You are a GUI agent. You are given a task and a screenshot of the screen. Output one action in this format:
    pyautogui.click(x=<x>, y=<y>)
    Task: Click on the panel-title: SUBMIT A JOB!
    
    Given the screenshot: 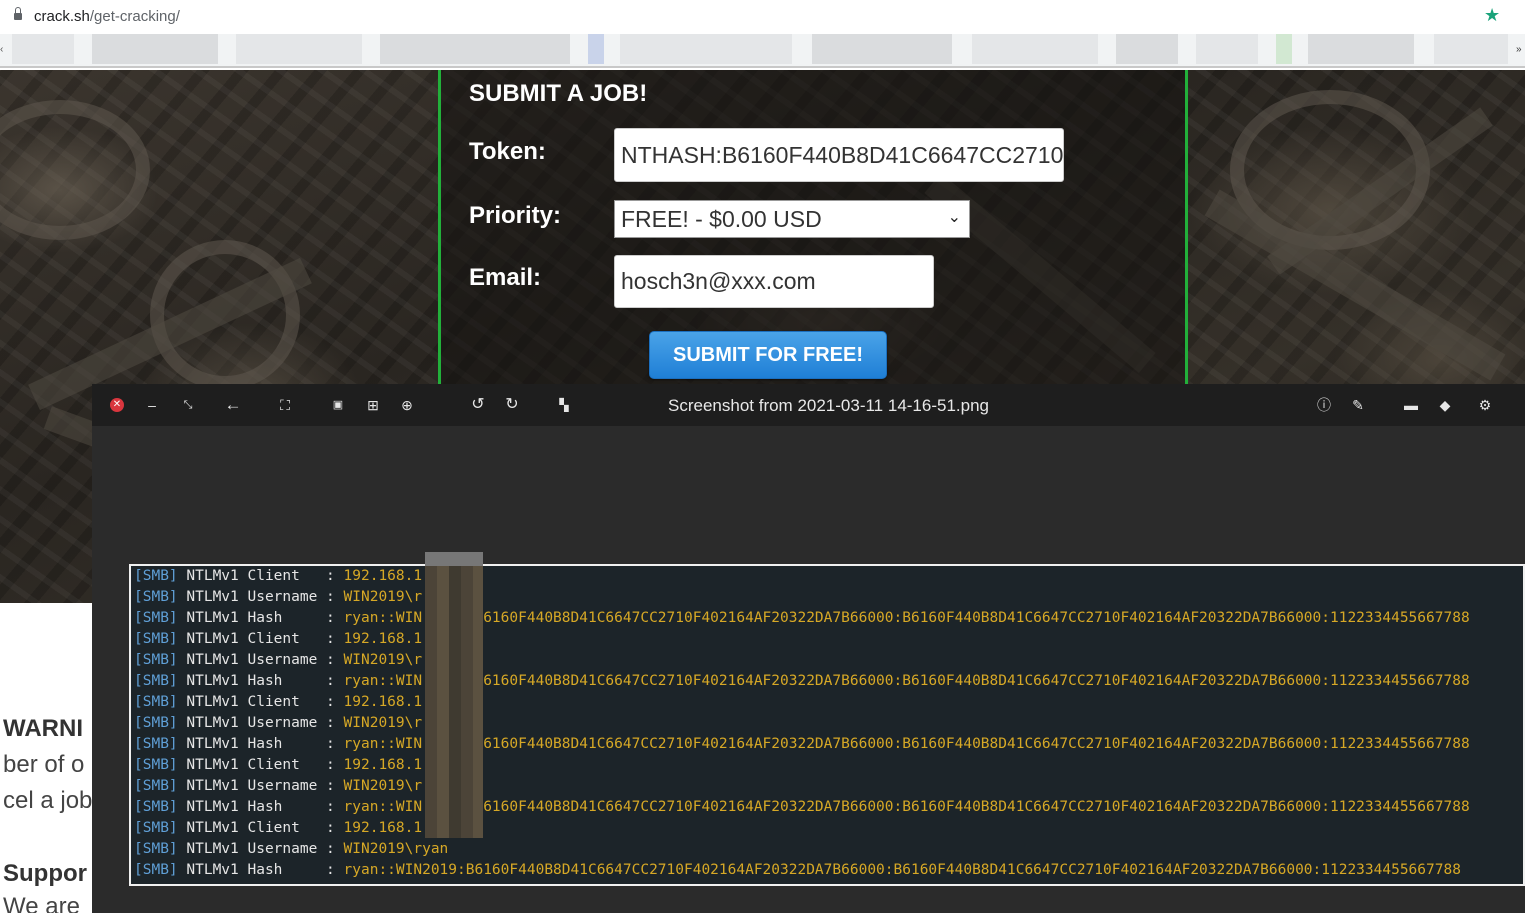 What is the action you would take?
    pyautogui.click(x=558, y=93)
    